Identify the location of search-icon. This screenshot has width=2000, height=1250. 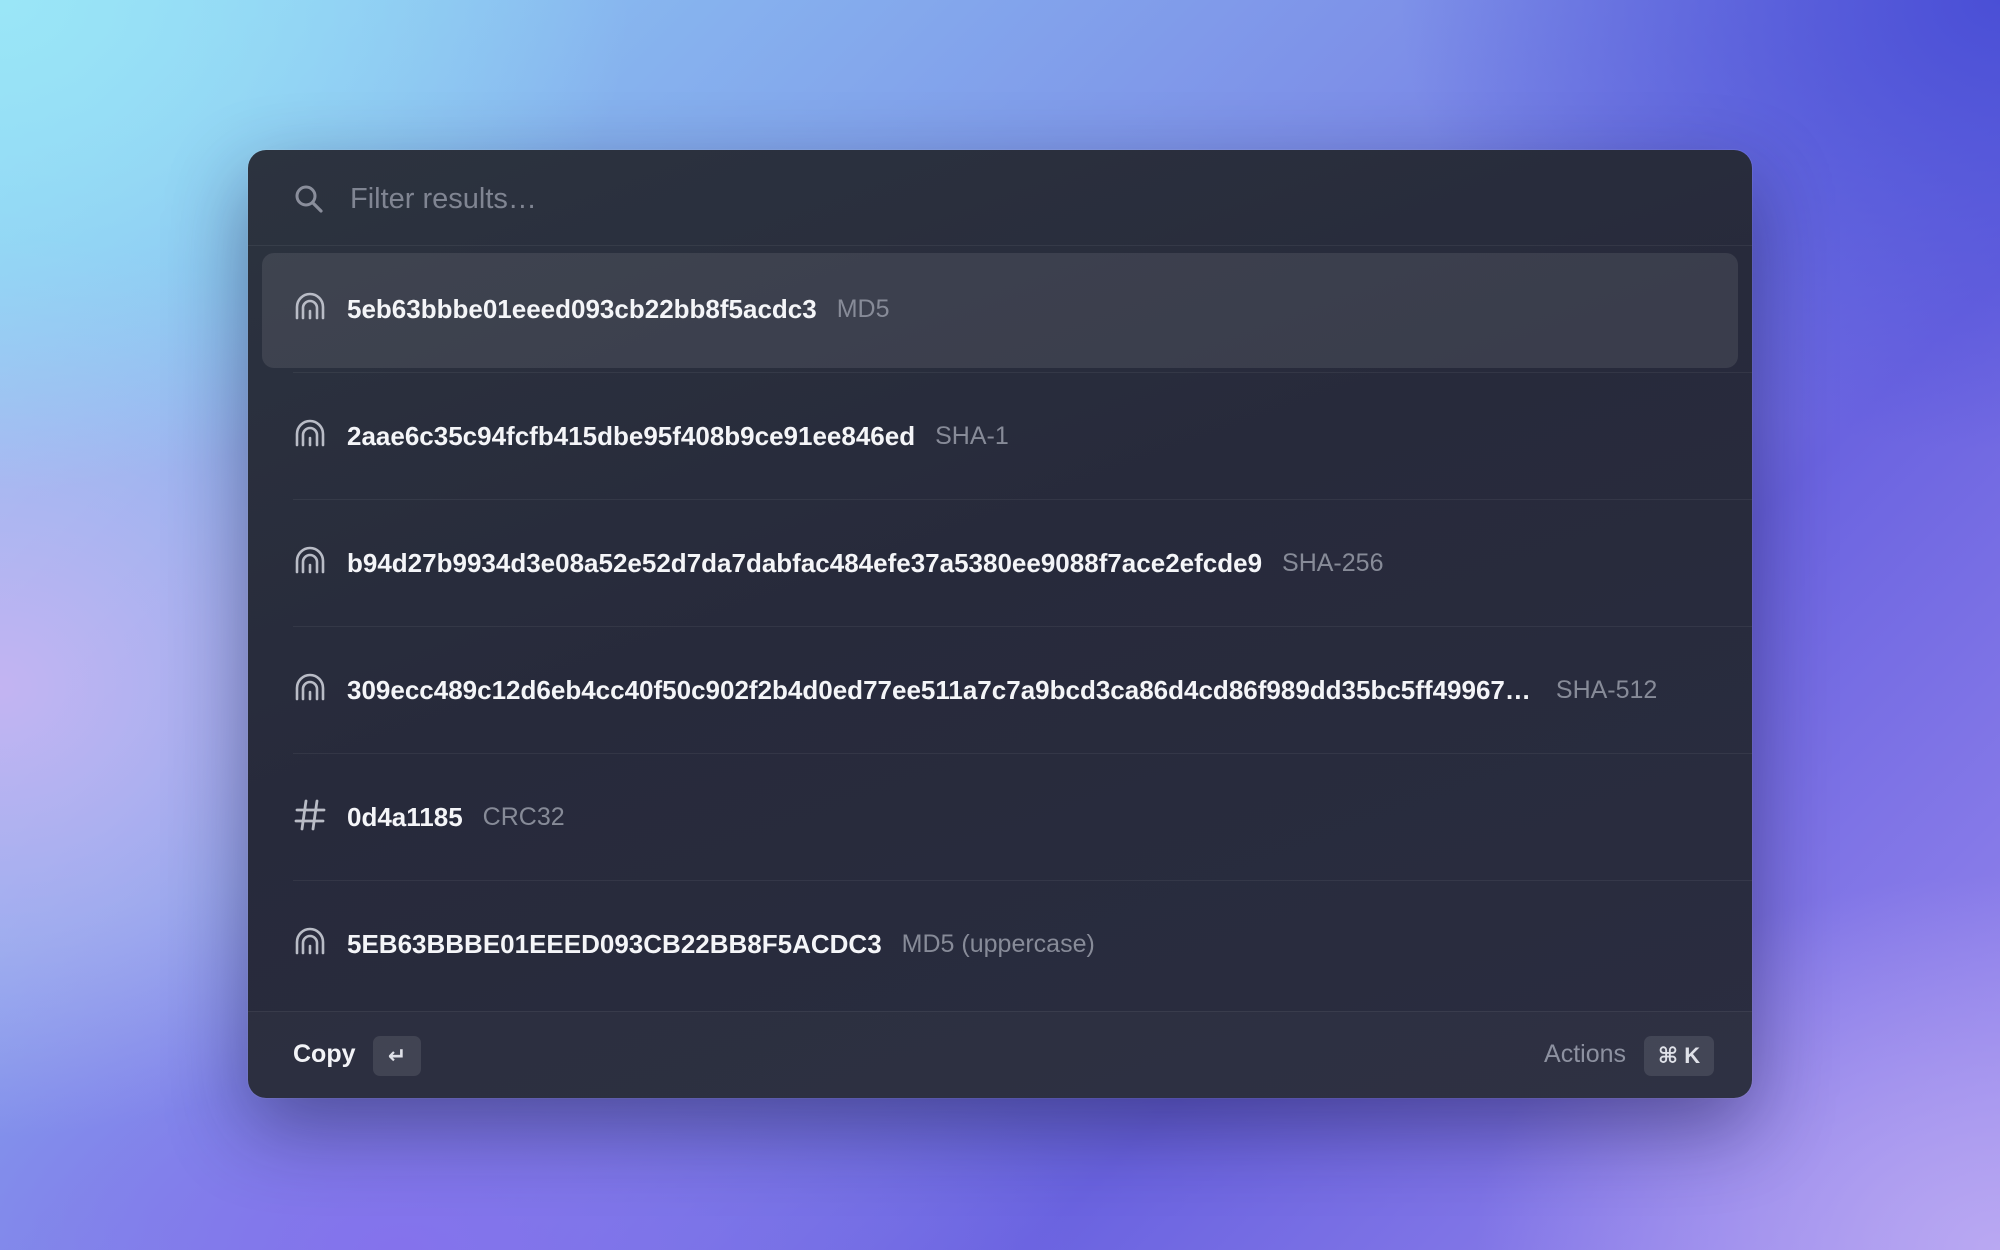
(309, 199).